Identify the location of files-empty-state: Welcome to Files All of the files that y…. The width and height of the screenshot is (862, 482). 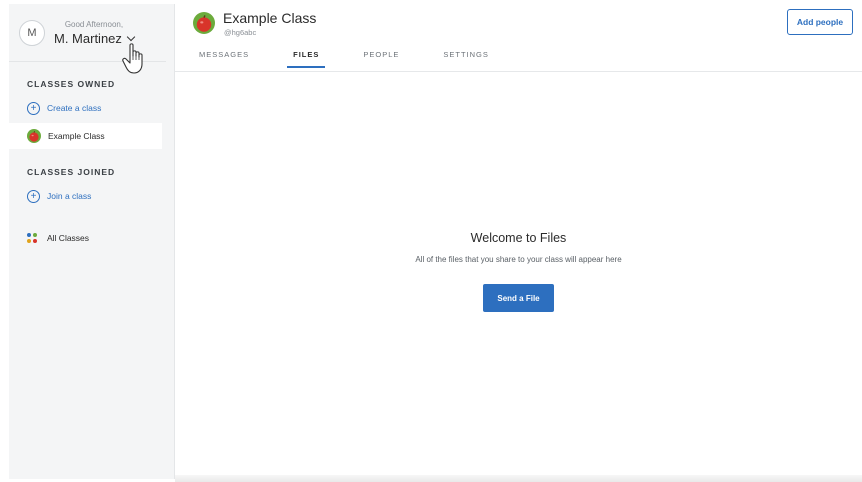
(518, 271).